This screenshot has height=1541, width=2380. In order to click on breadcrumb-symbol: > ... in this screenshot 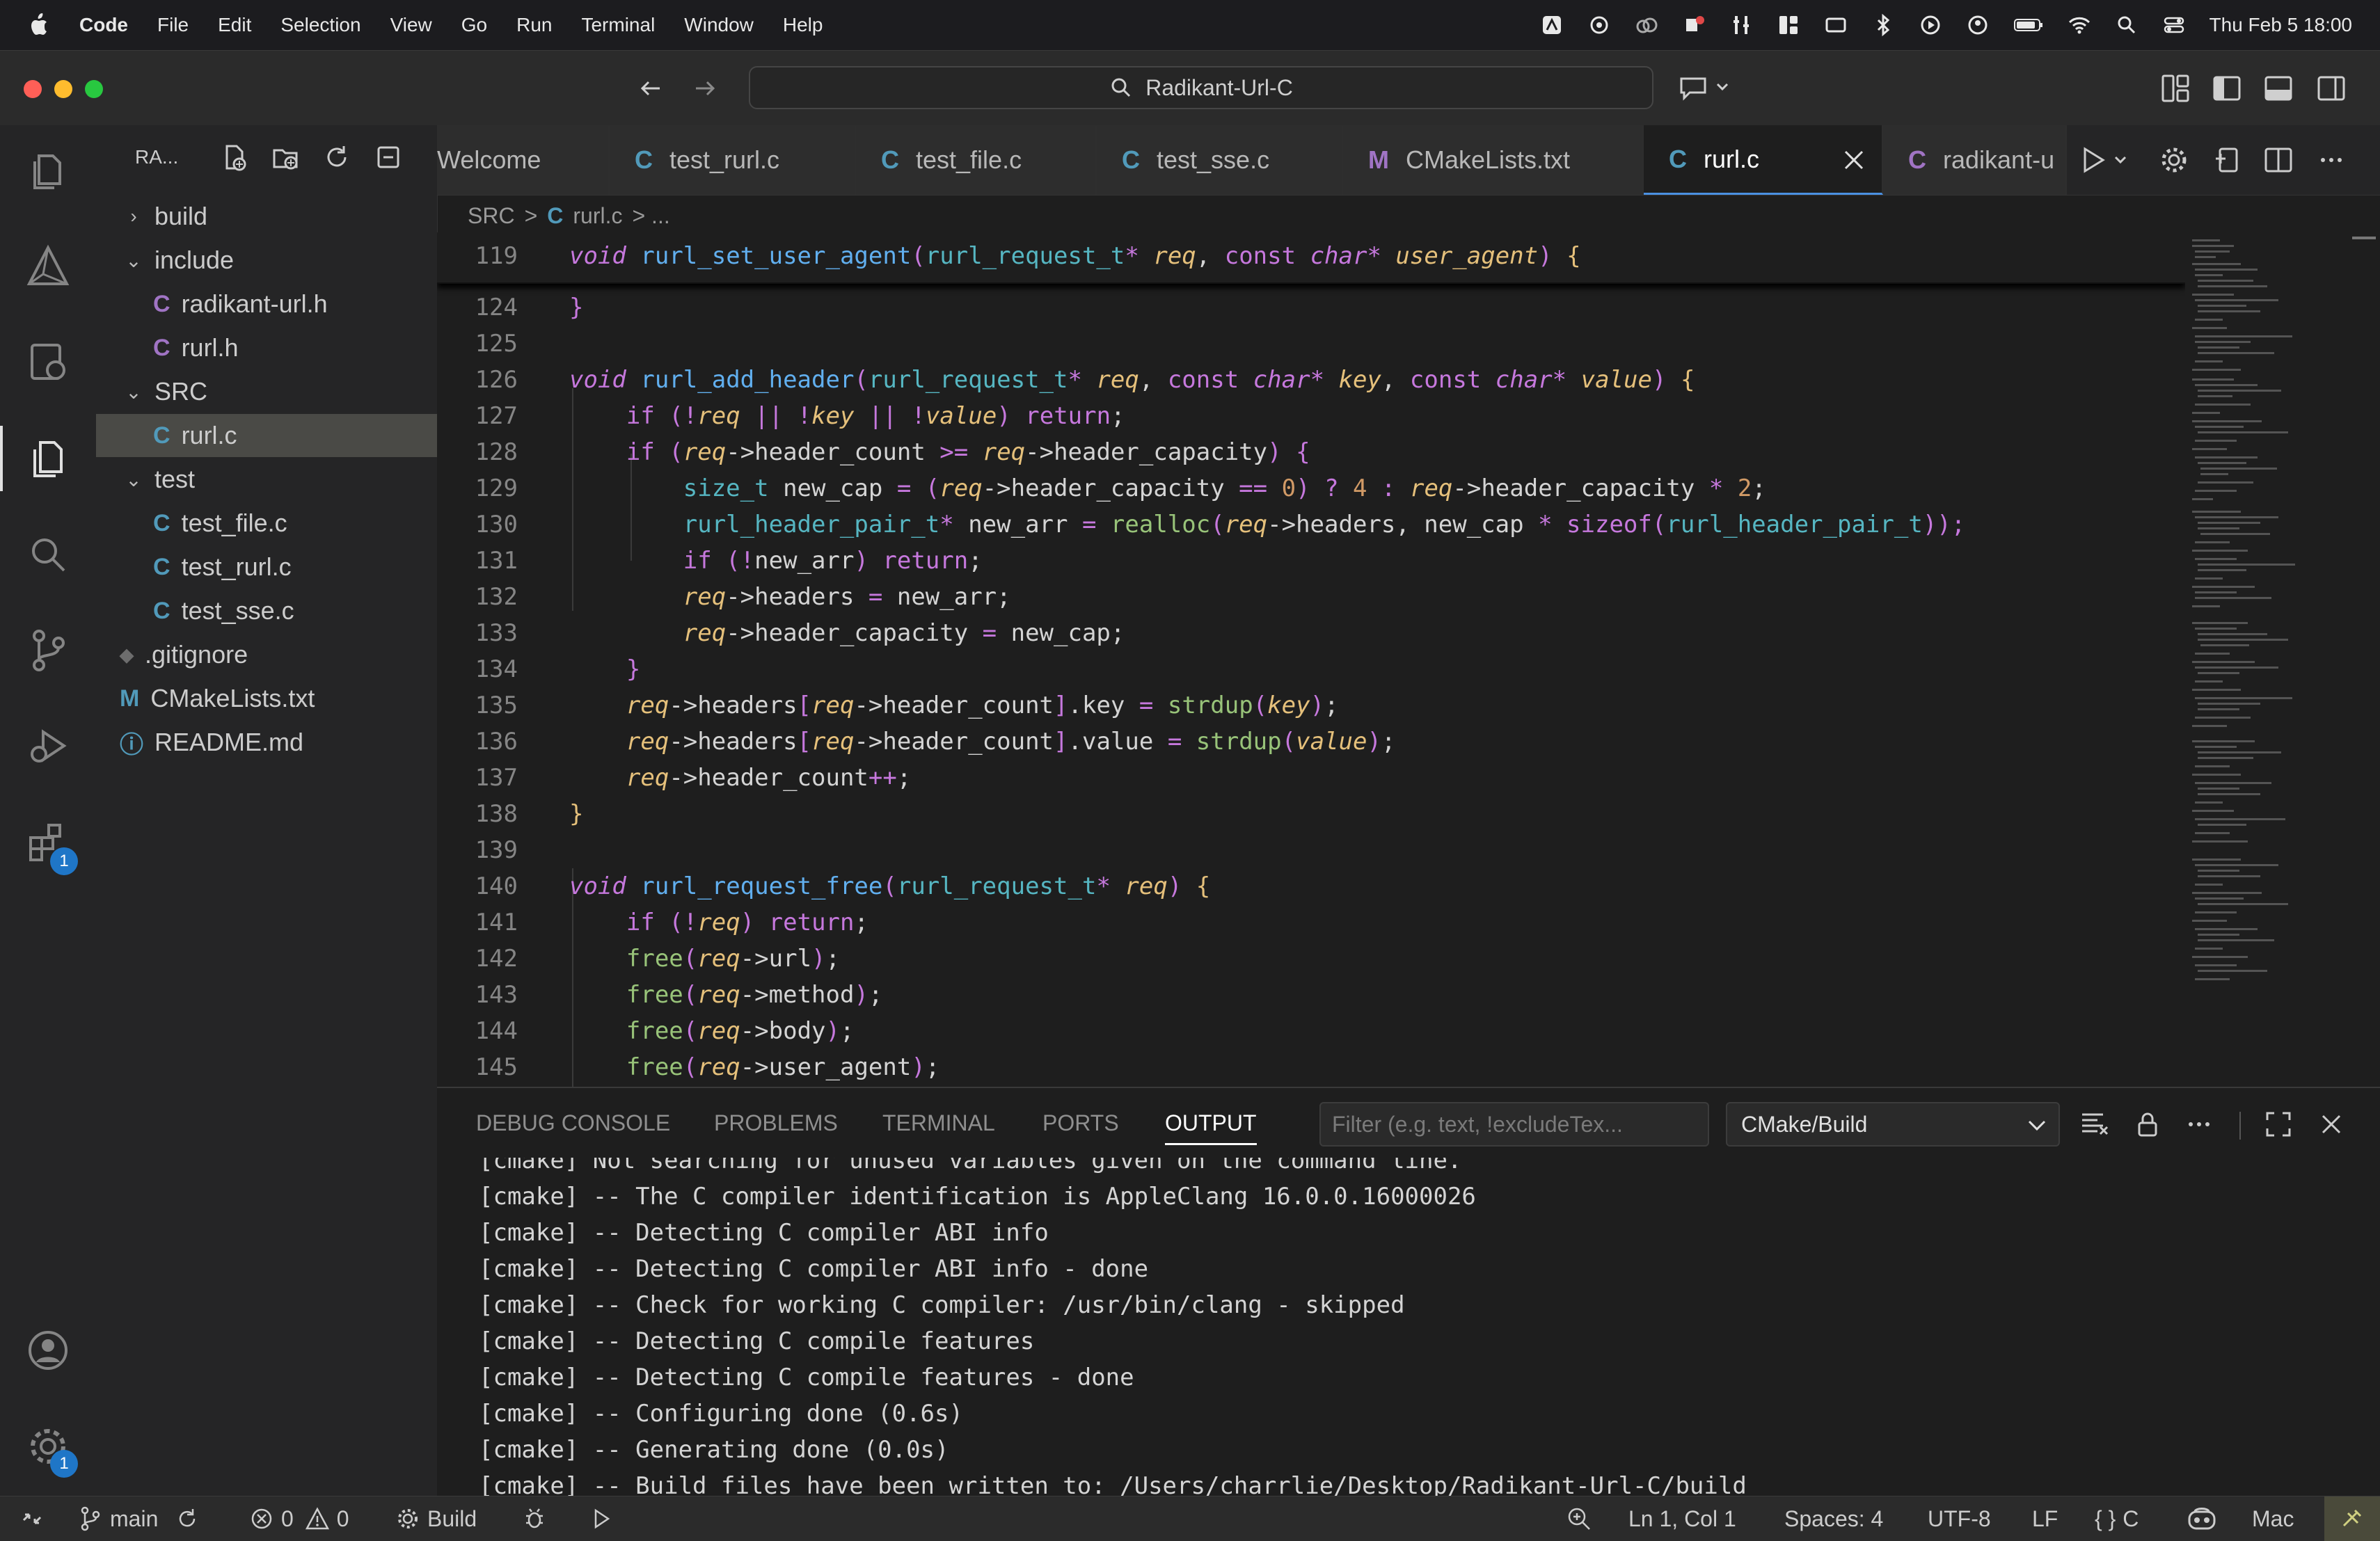, I will do `click(650, 216)`.